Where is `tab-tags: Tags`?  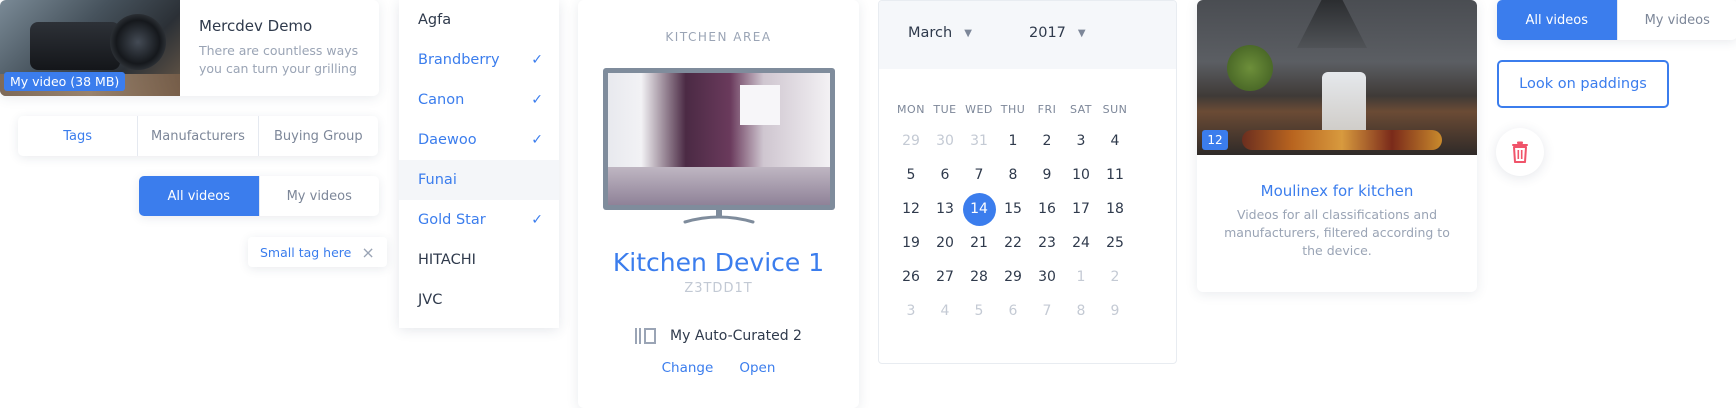
tab-tags: Tags is located at coordinates (78, 136).